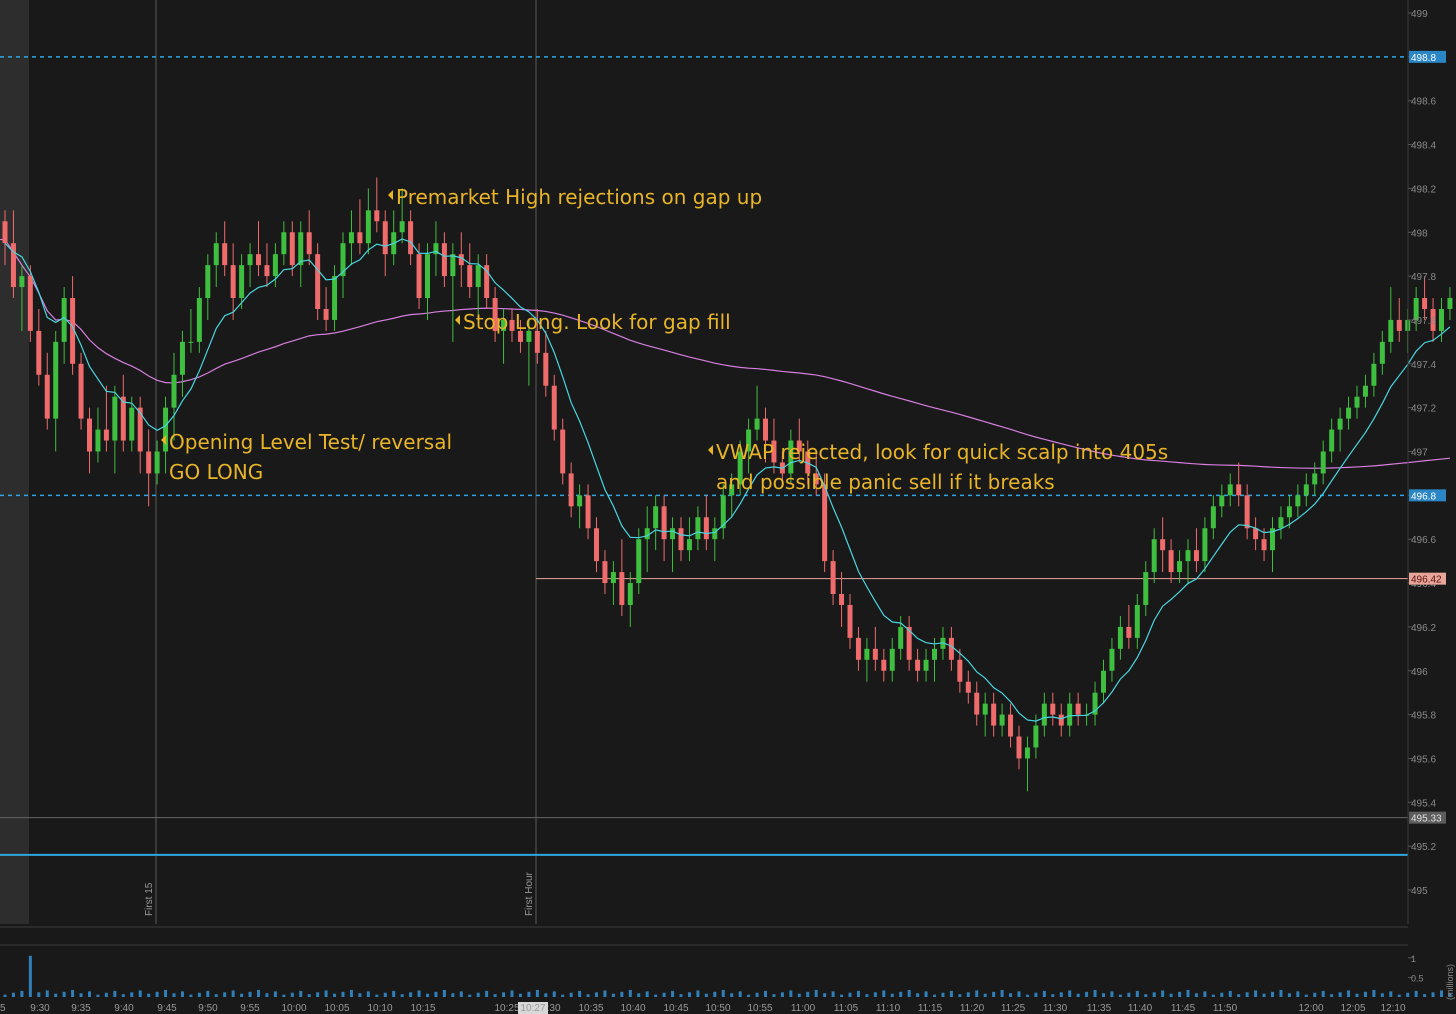 The width and height of the screenshot is (1456, 1014). I want to click on time-tick-label: 10:00, so click(293, 1008).